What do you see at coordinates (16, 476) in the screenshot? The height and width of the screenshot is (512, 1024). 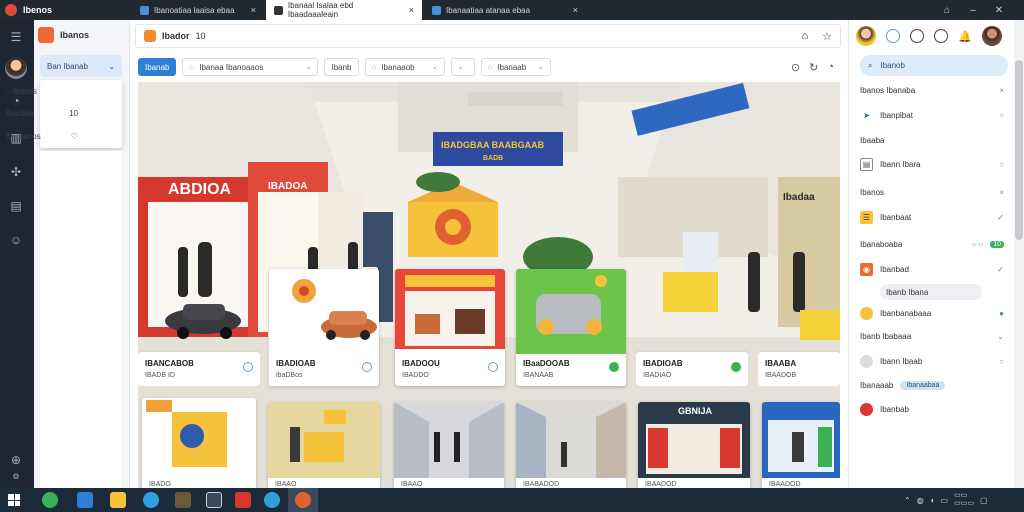 I see `settings-icon: ⚙` at bounding box center [16, 476].